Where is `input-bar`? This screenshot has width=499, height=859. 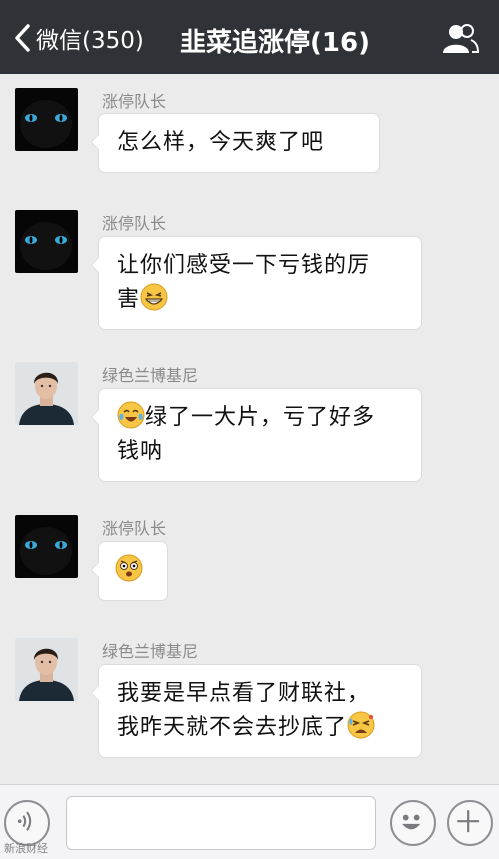 input-bar is located at coordinates (249, 821).